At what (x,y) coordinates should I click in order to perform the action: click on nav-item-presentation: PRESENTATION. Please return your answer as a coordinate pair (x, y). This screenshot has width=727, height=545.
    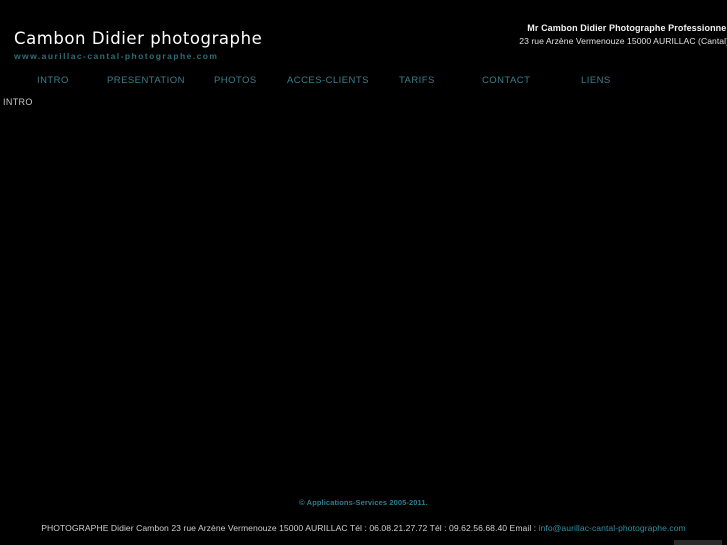
    Looking at the image, I should click on (146, 81).